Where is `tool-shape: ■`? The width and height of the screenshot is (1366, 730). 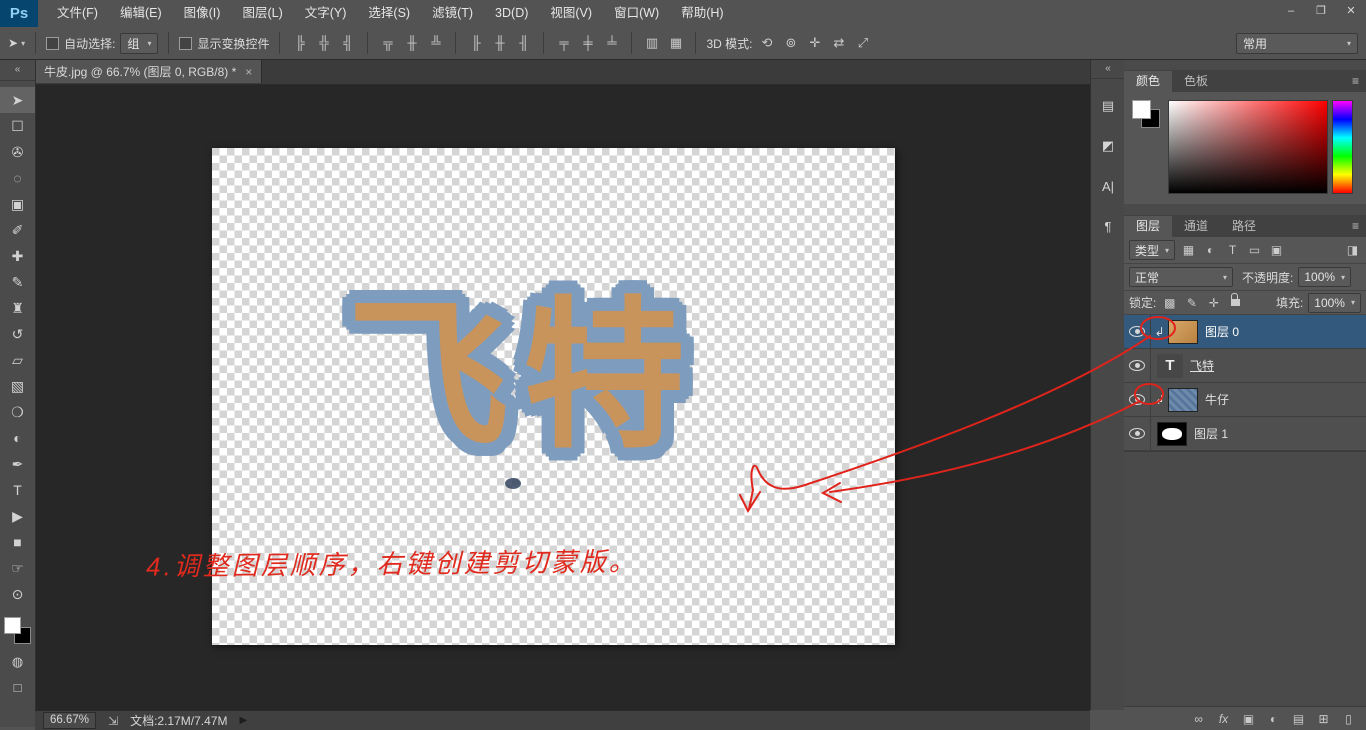 tool-shape: ■ is located at coordinates (17, 542).